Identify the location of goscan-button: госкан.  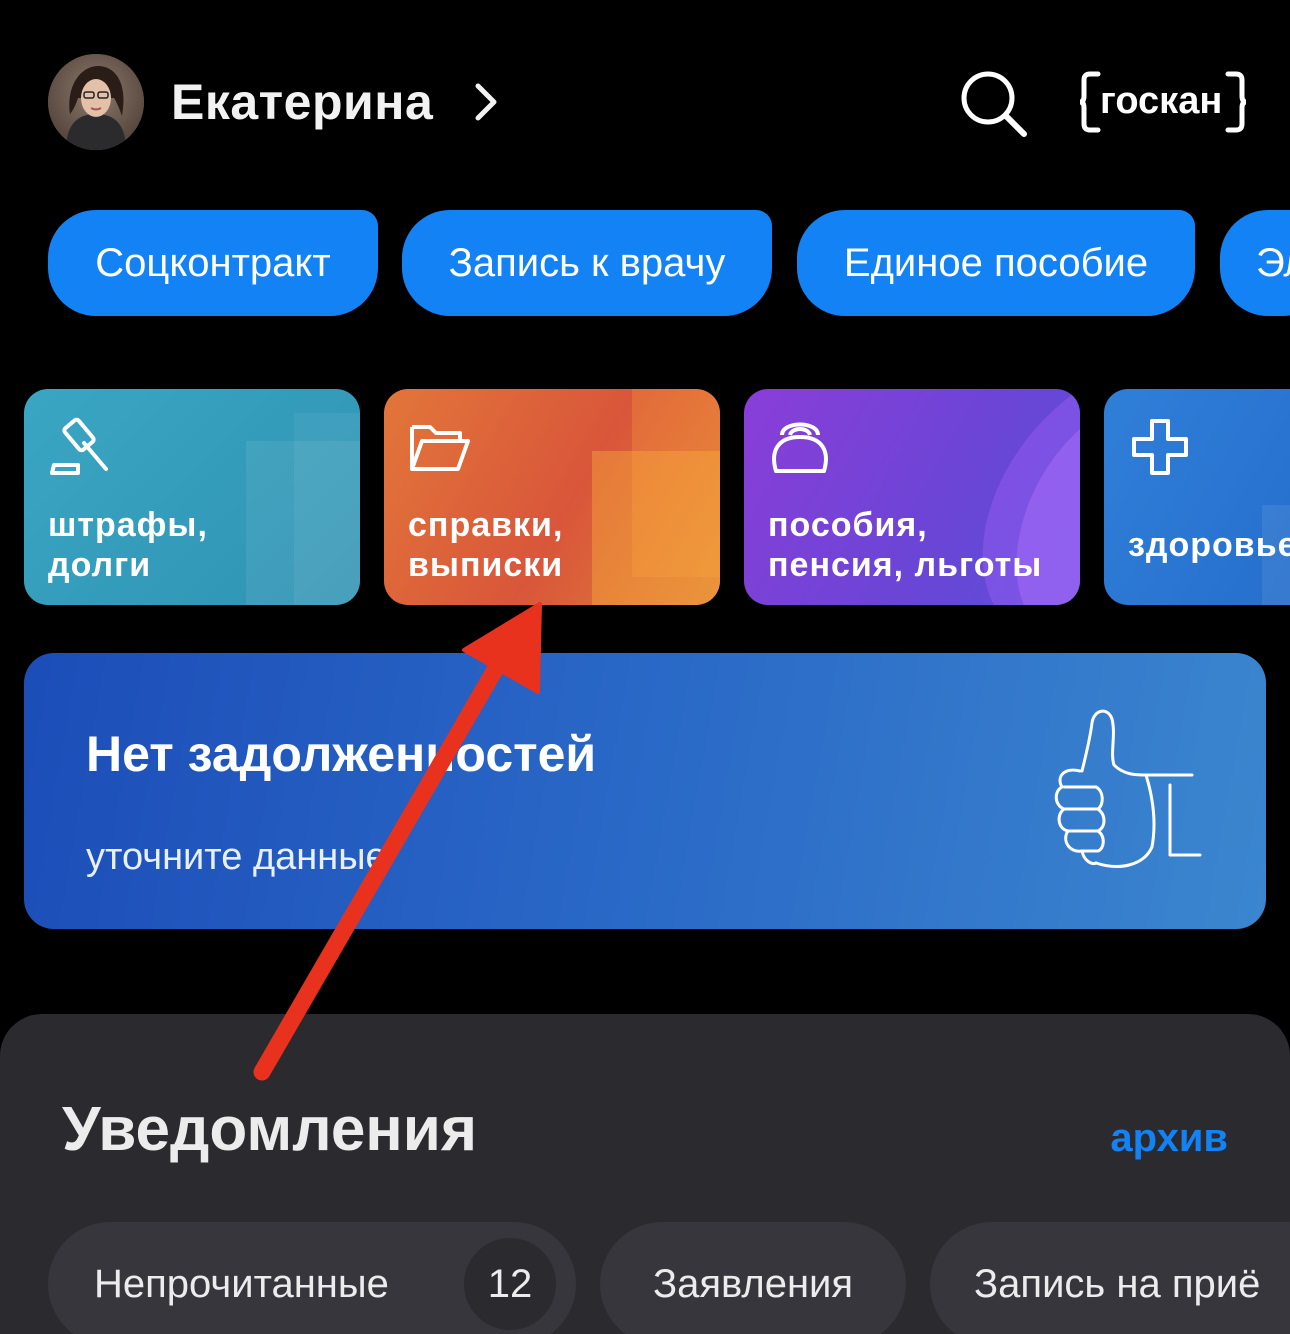
(1163, 102).